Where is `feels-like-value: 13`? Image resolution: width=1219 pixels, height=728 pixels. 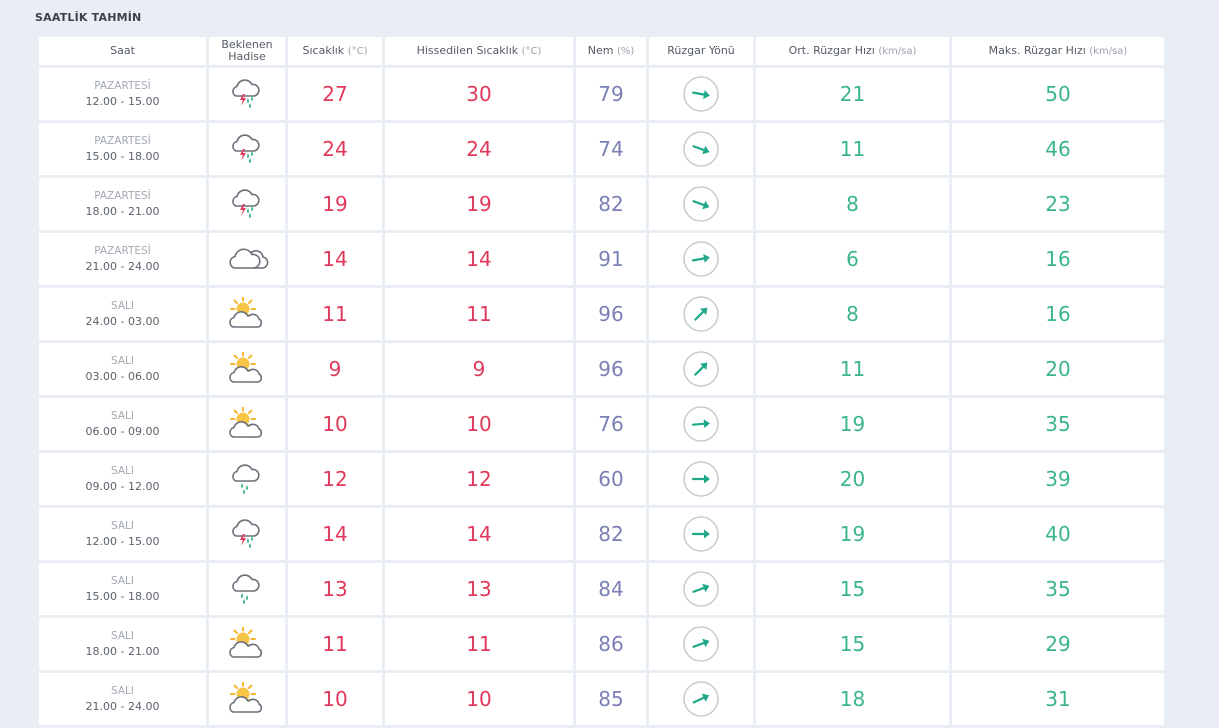
feels-like-value: 13 is located at coordinates (479, 589).